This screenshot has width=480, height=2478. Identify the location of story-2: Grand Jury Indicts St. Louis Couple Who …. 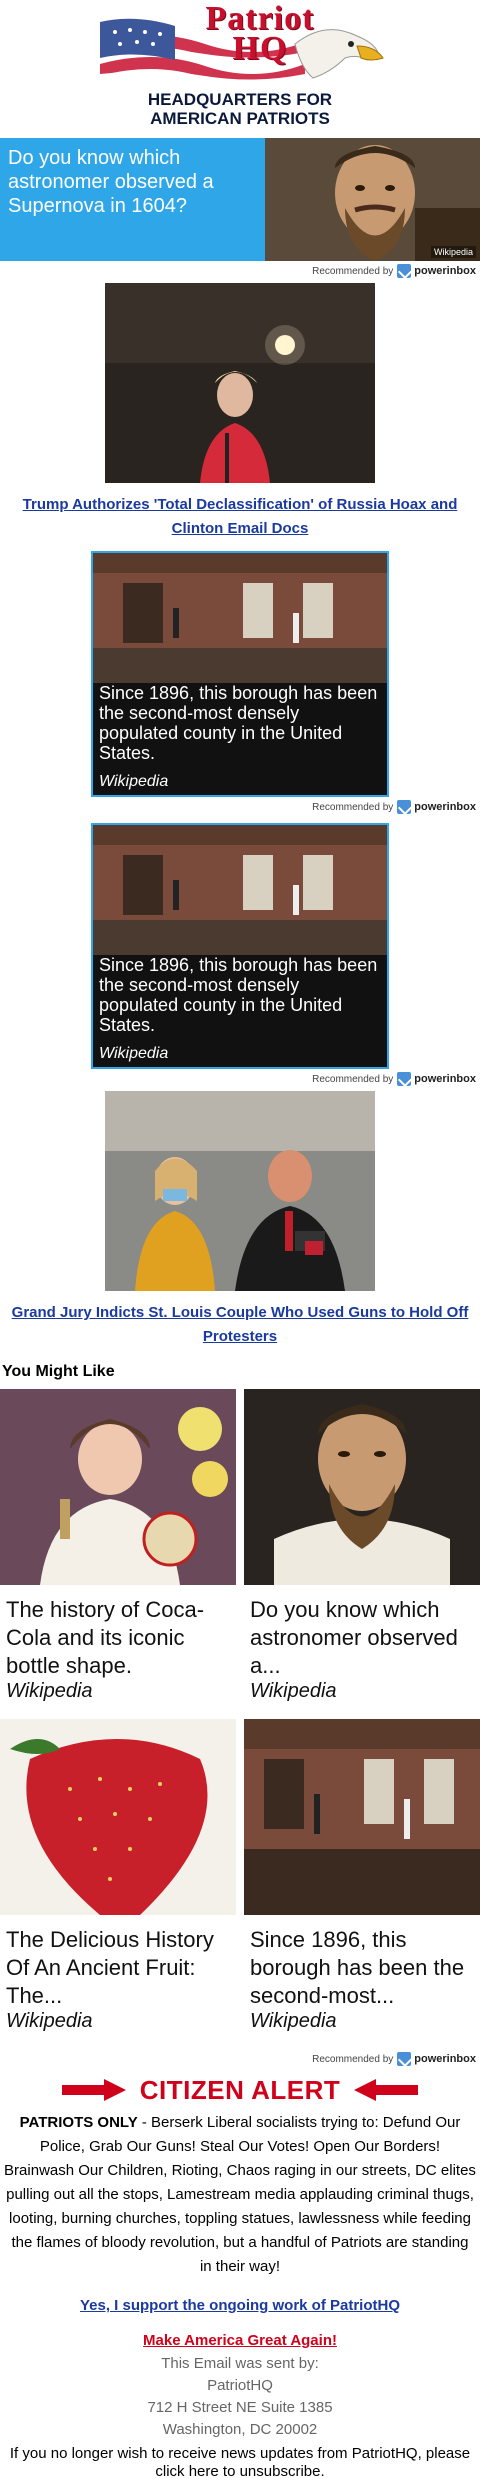
(240, 1223).